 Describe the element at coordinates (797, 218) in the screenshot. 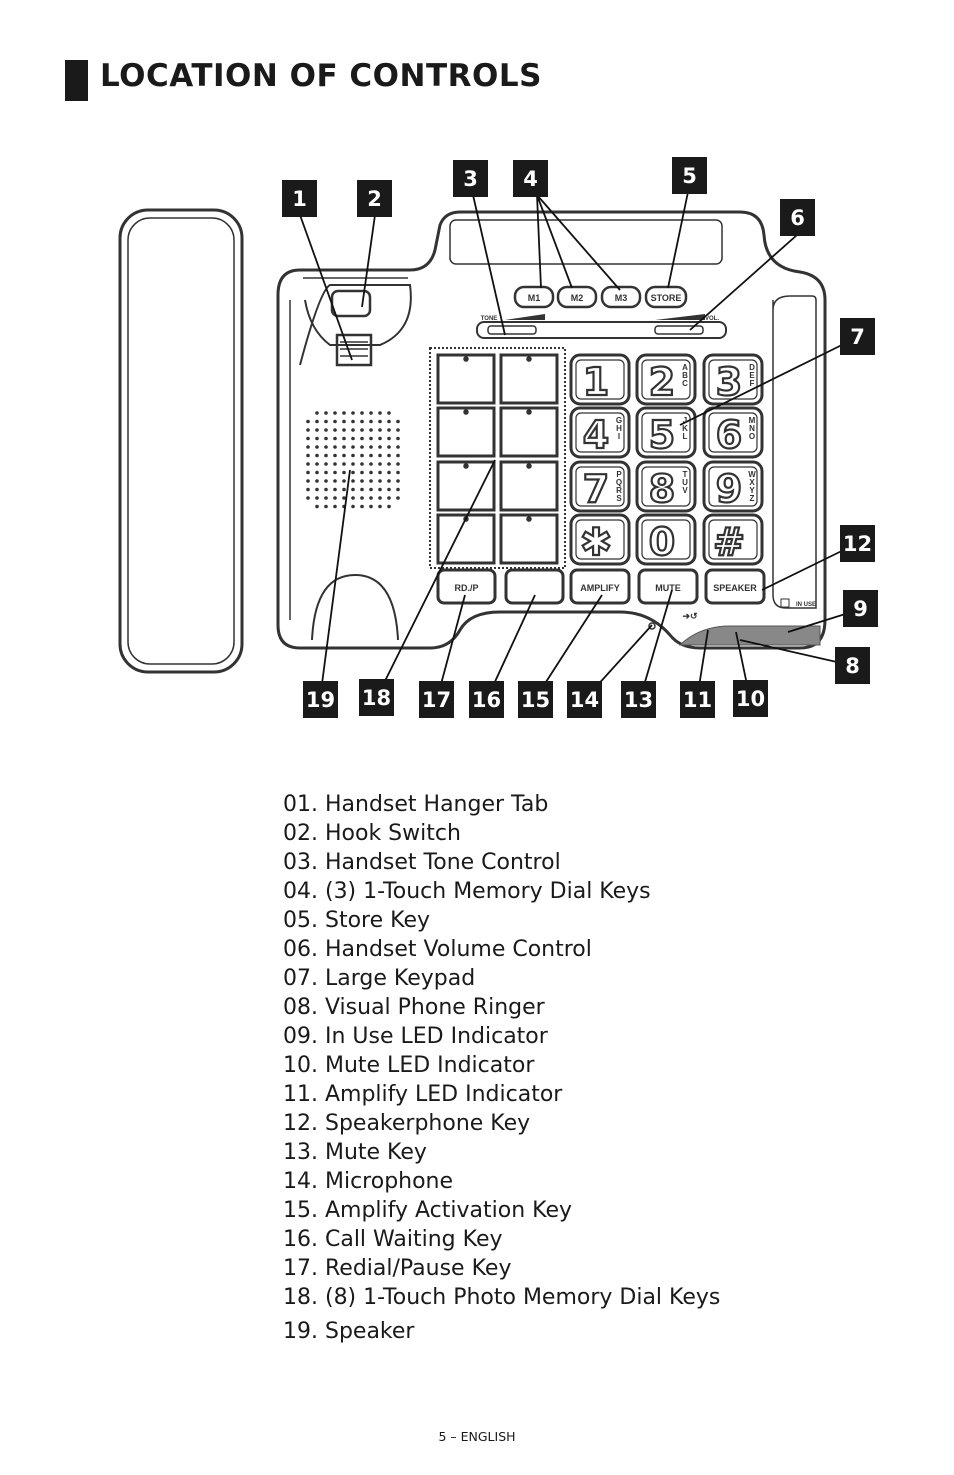

I see `callout-6-number: 6` at that location.